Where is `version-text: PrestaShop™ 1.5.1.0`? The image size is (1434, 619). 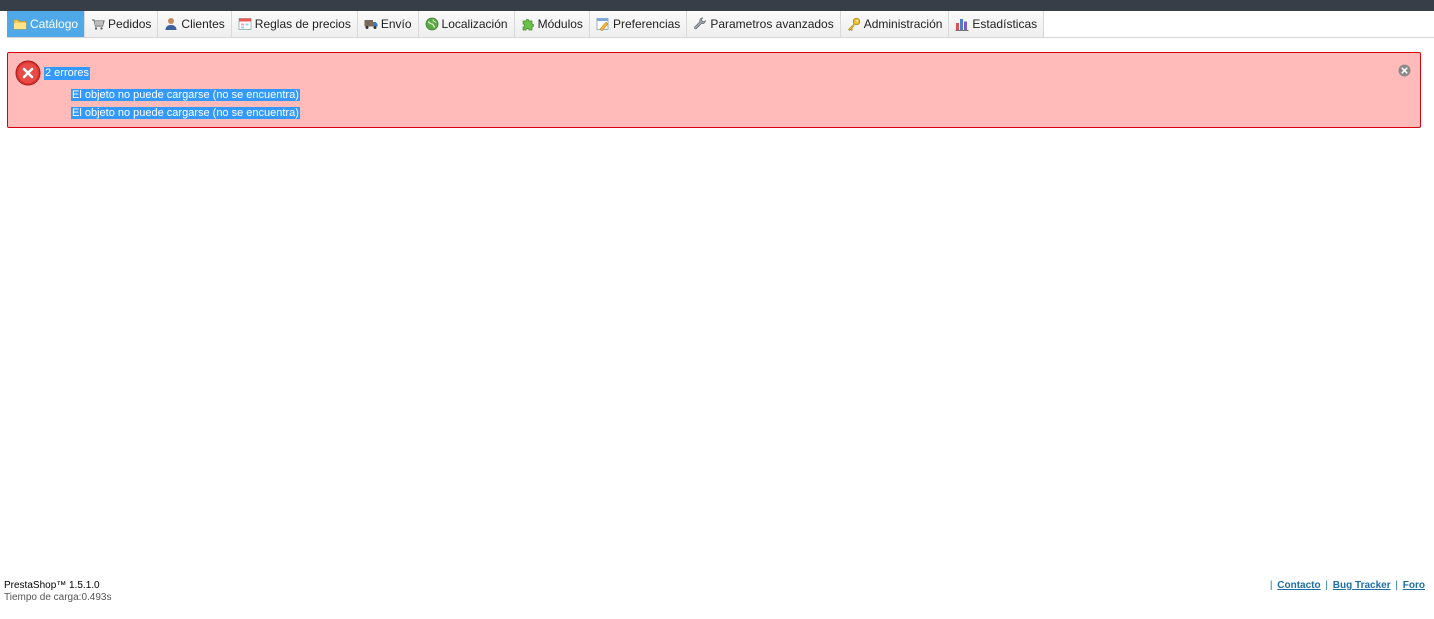
version-text: PrestaShop™ 1.5.1.0 is located at coordinates (52, 585).